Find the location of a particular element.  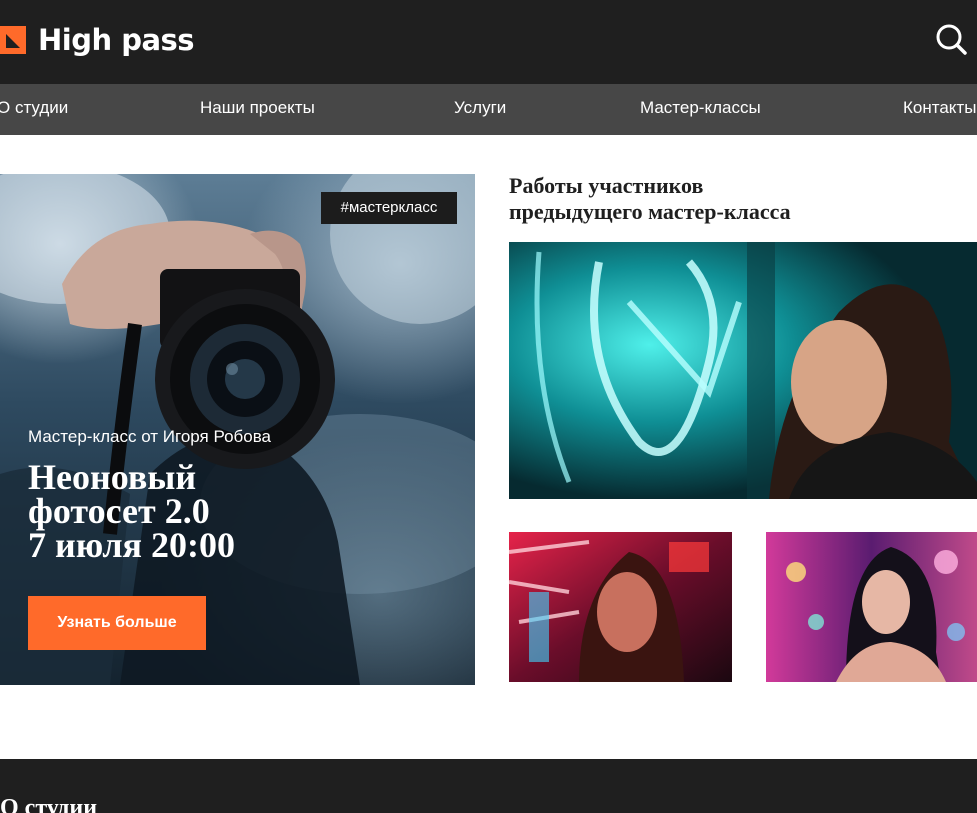

nav-item-contacts: Контакты is located at coordinates (939, 109).